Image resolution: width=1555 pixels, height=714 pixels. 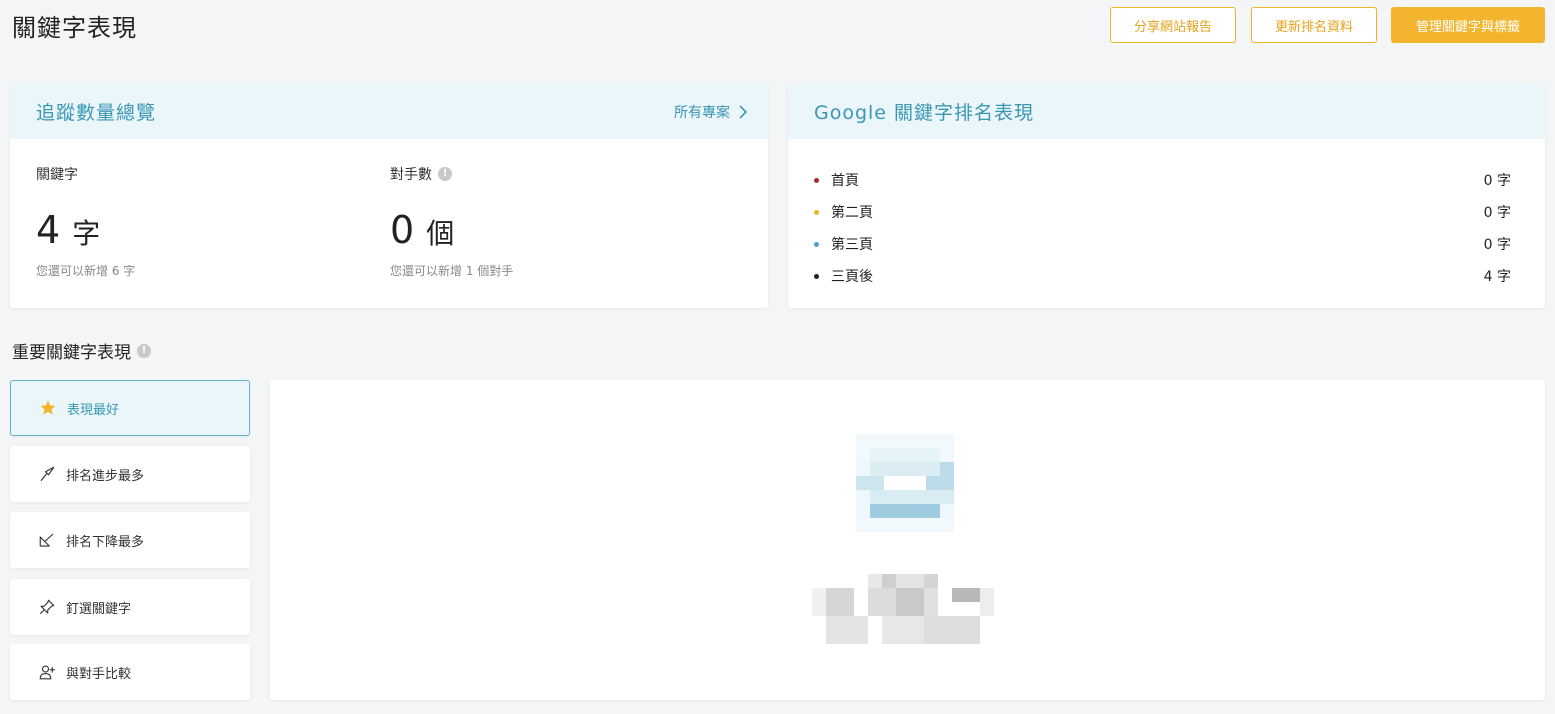 I want to click on add-user-icon, so click(x=47, y=672).